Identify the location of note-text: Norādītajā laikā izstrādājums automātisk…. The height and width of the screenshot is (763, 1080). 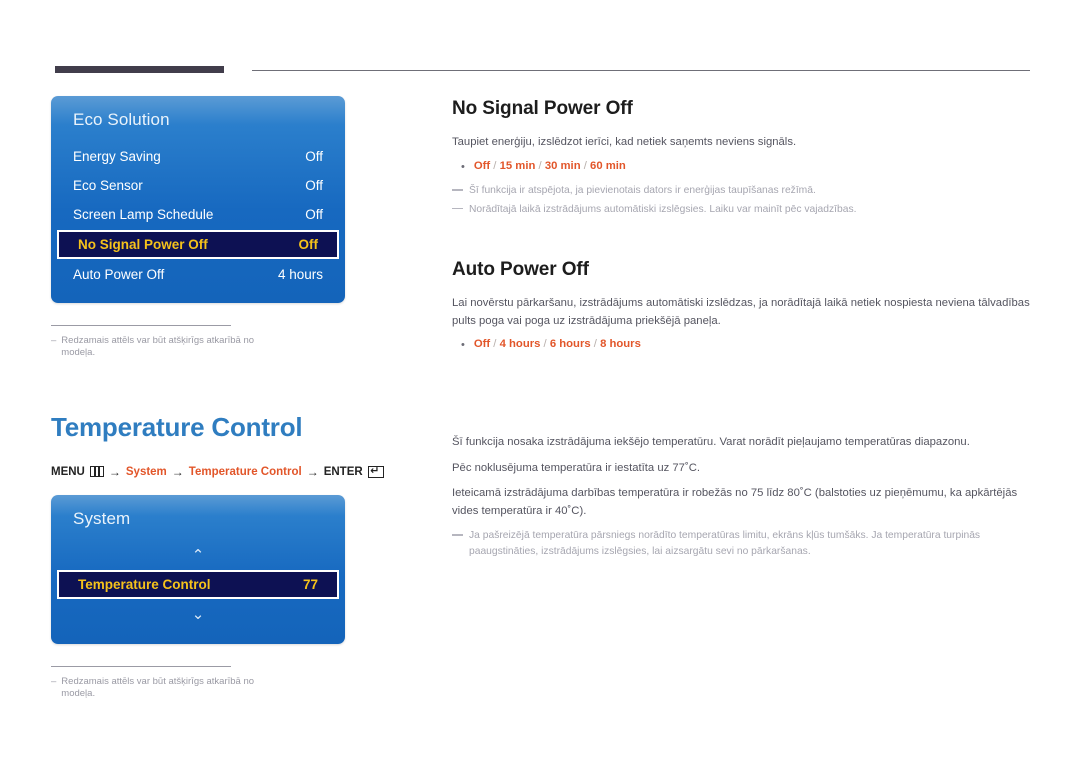
(663, 209).